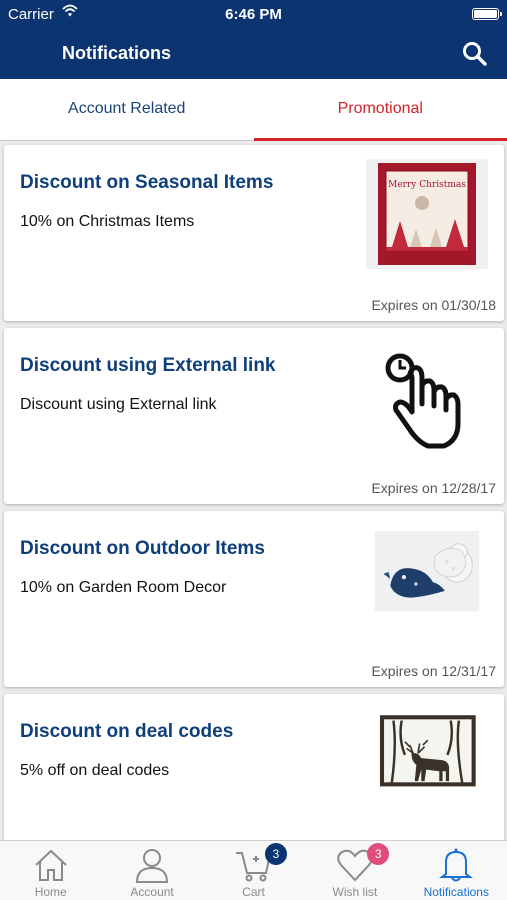 This screenshot has height=900, width=507. I want to click on notification-subtitle: Discount using External link, so click(118, 404).